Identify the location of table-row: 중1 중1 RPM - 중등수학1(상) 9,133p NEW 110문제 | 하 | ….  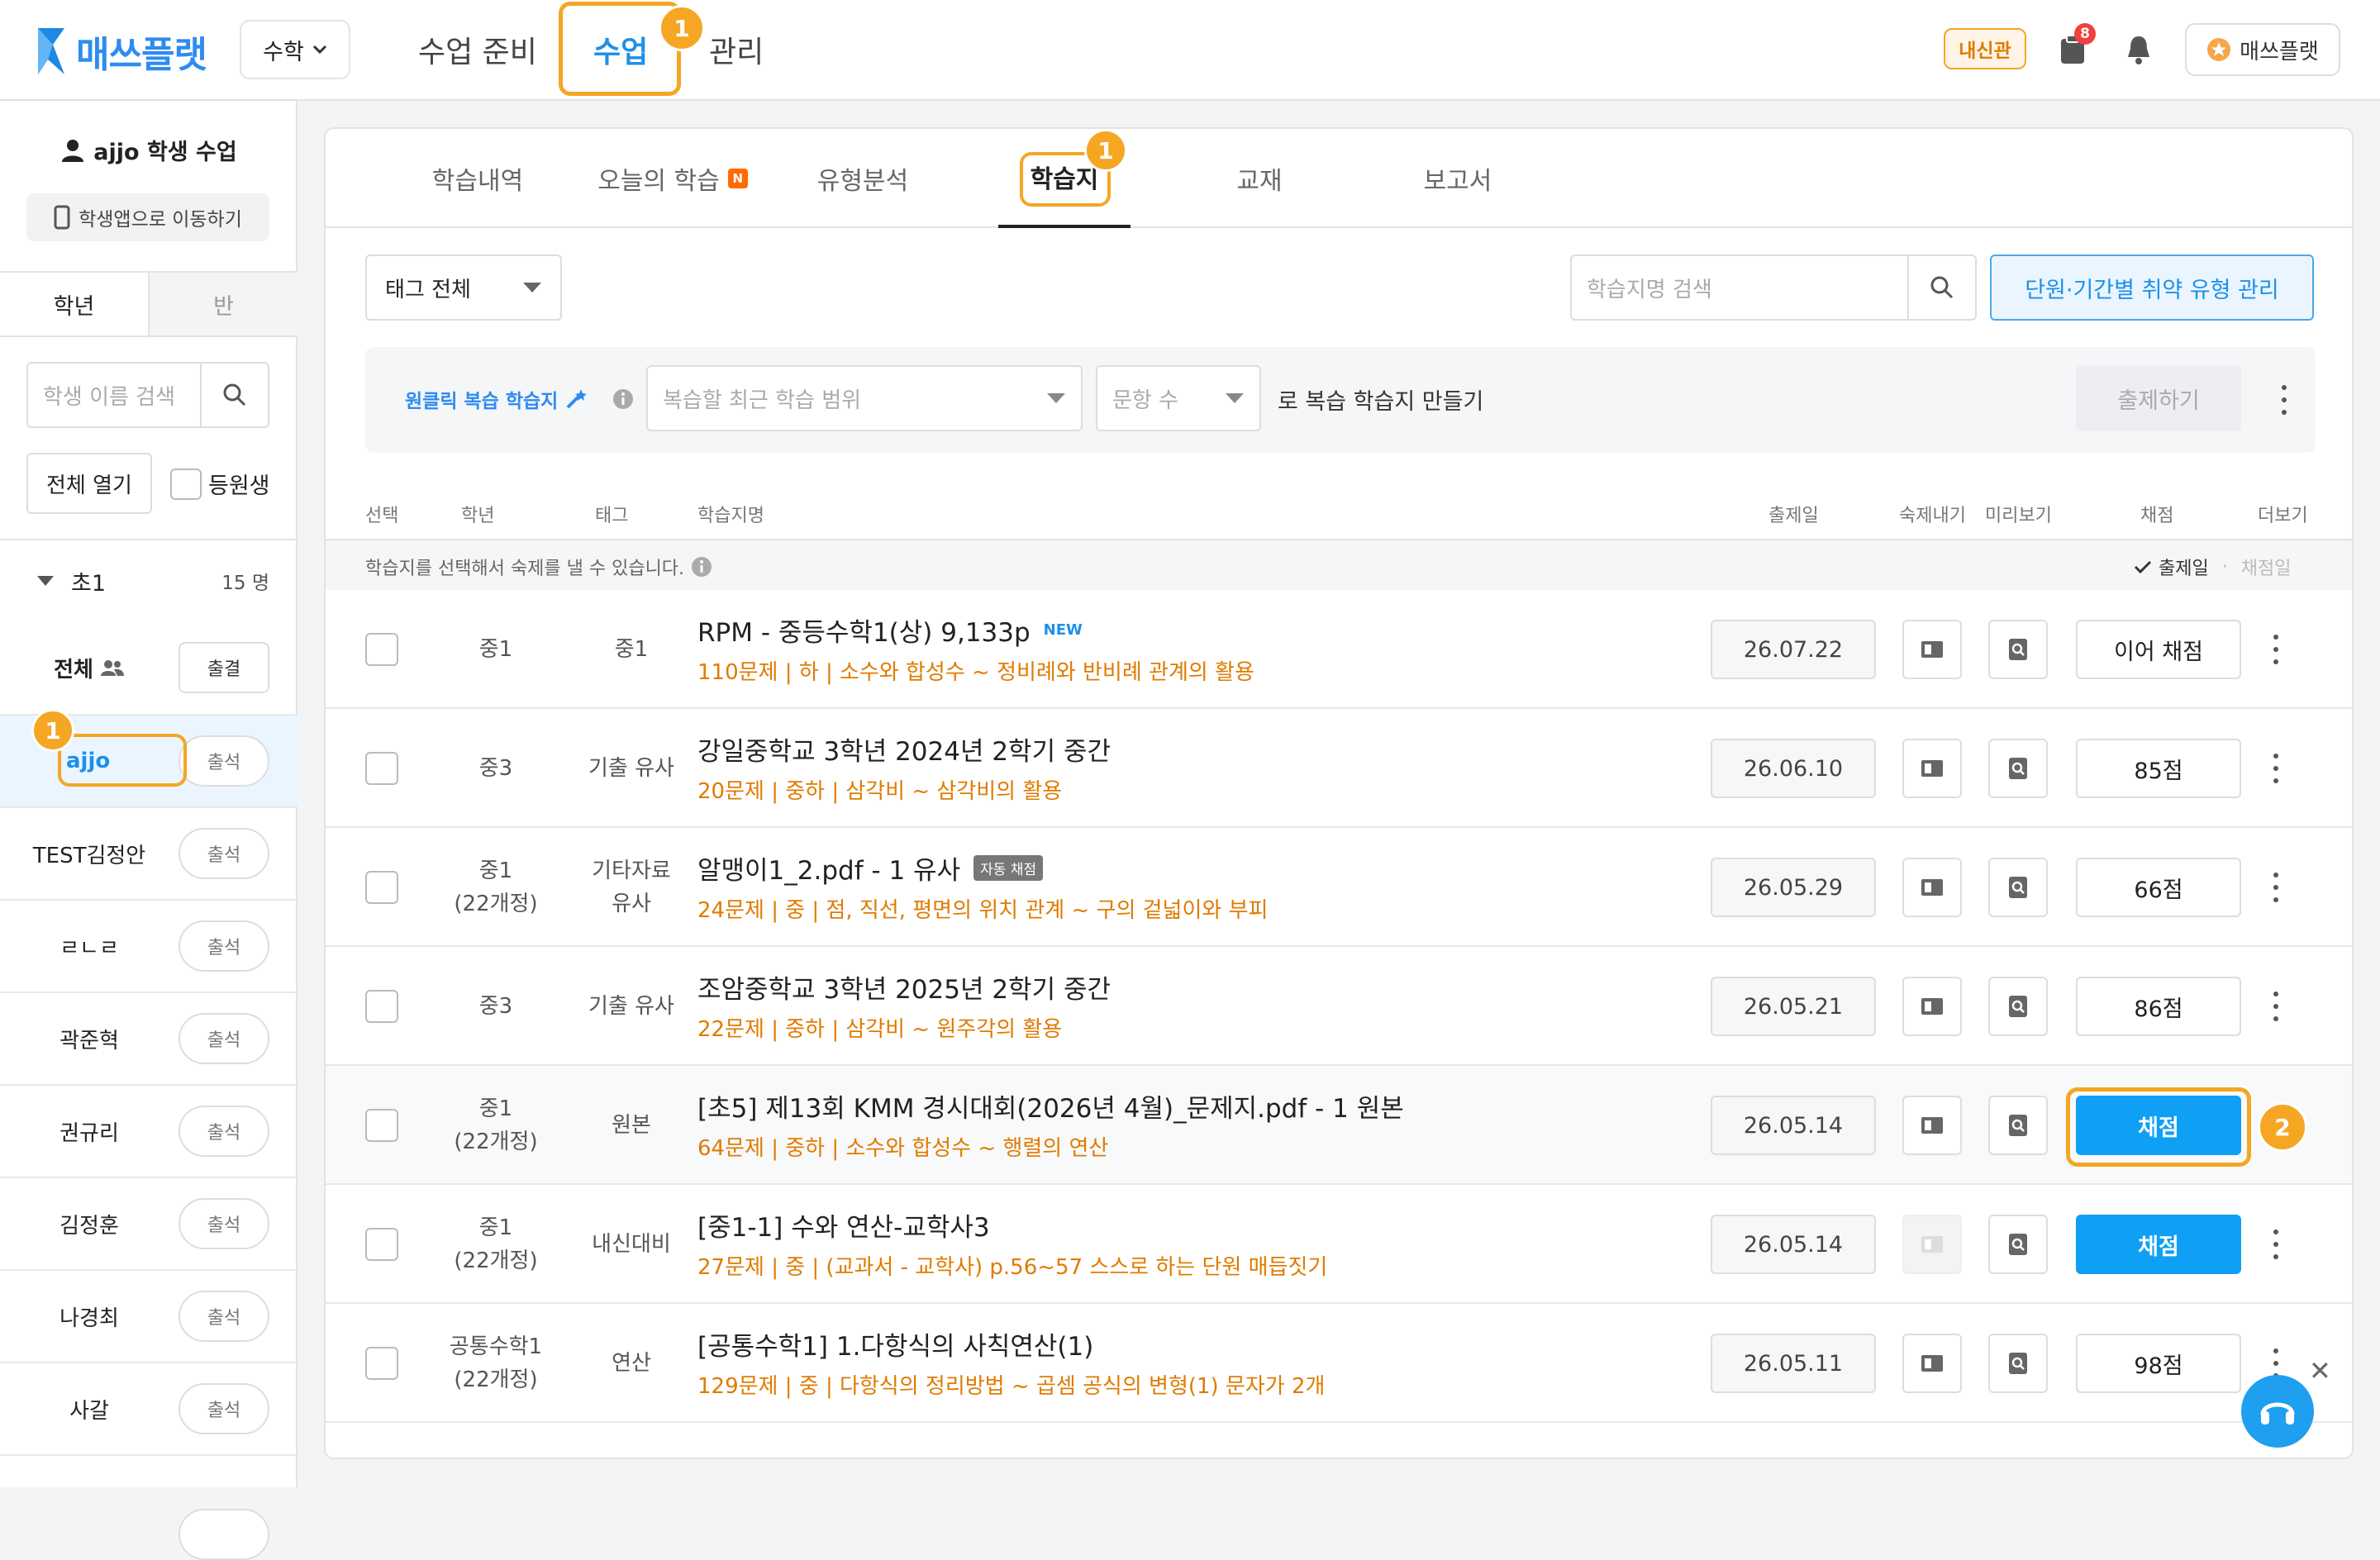
(1339, 649).